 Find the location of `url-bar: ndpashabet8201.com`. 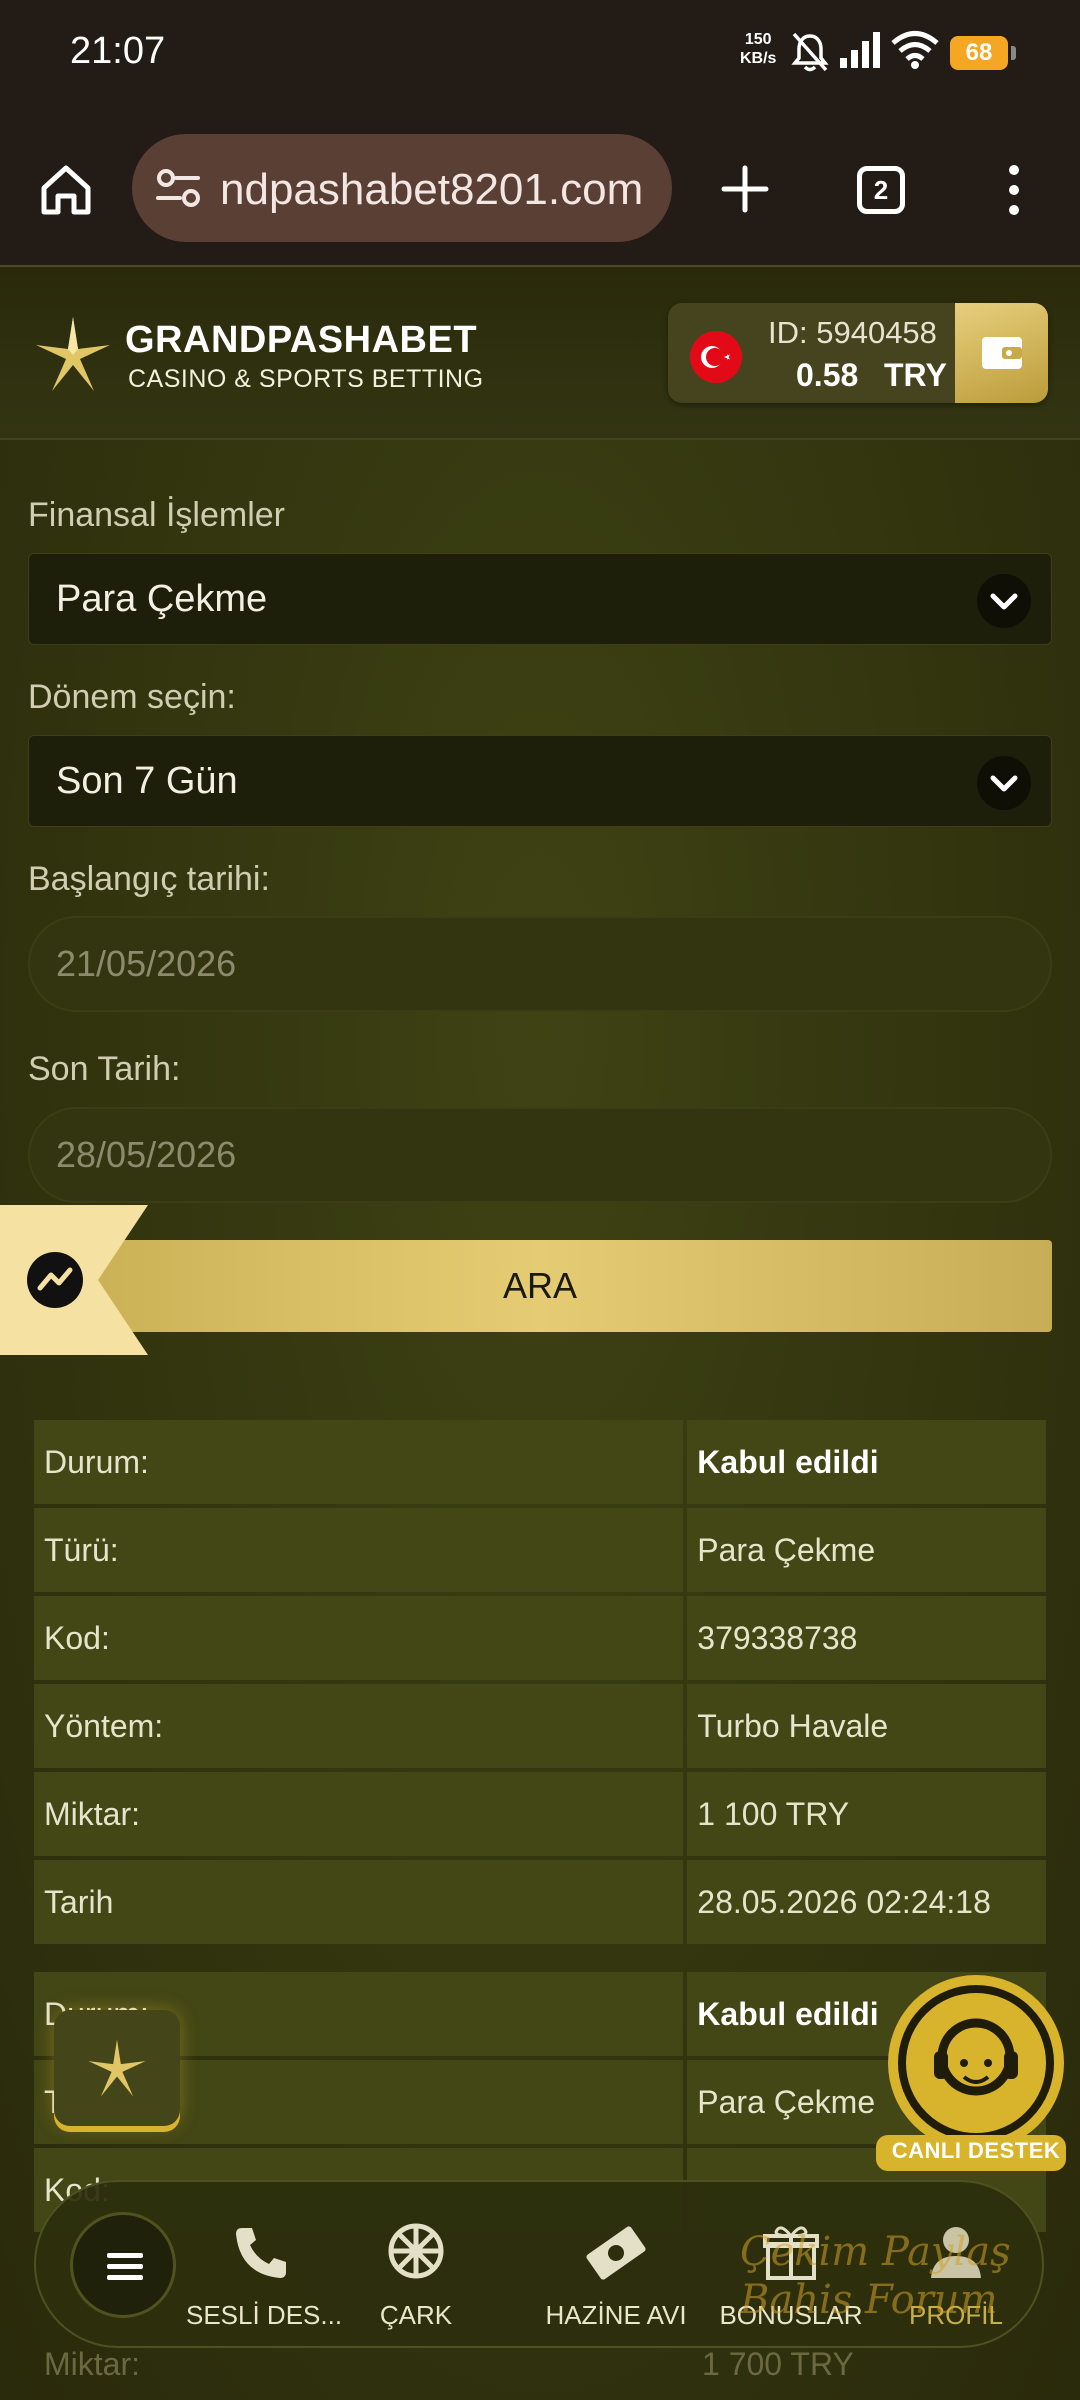

url-bar: ndpashabet8201.com is located at coordinates (402, 188).